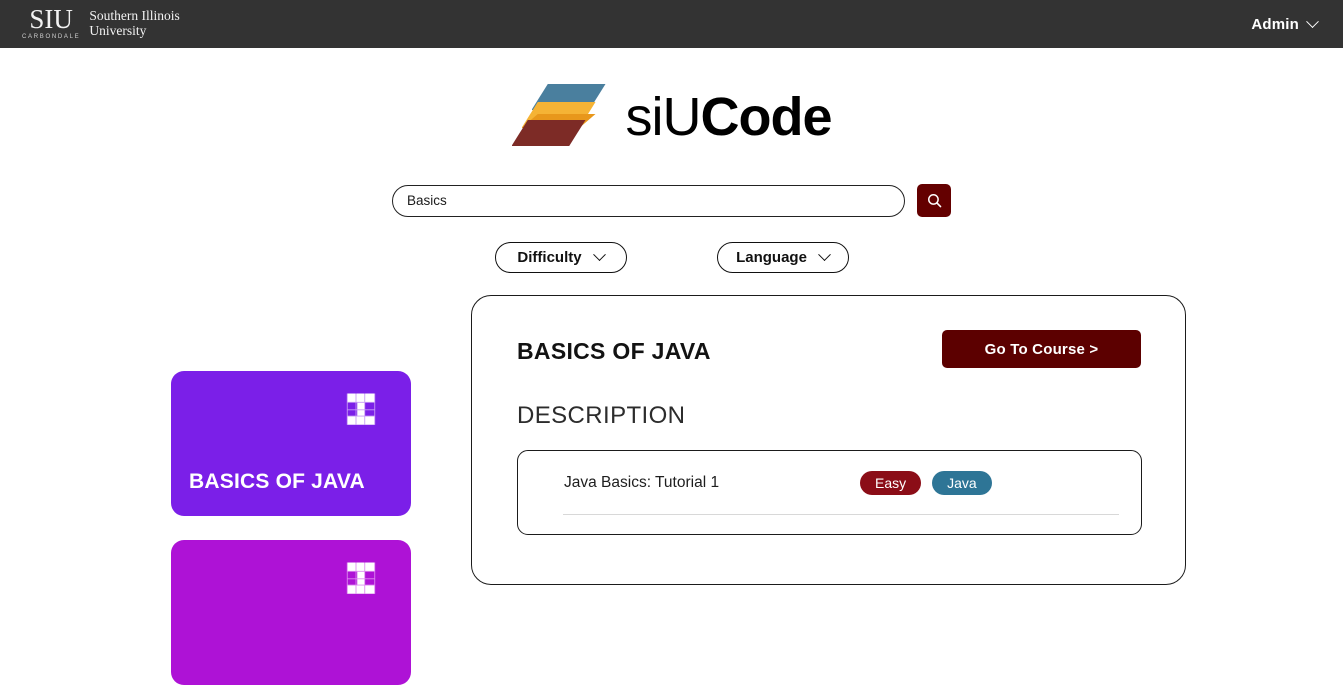  What do you see at coordinates (663, 117) in the screenshot?
I see `brand-title-light: siU` at bounding box center [663, 117].